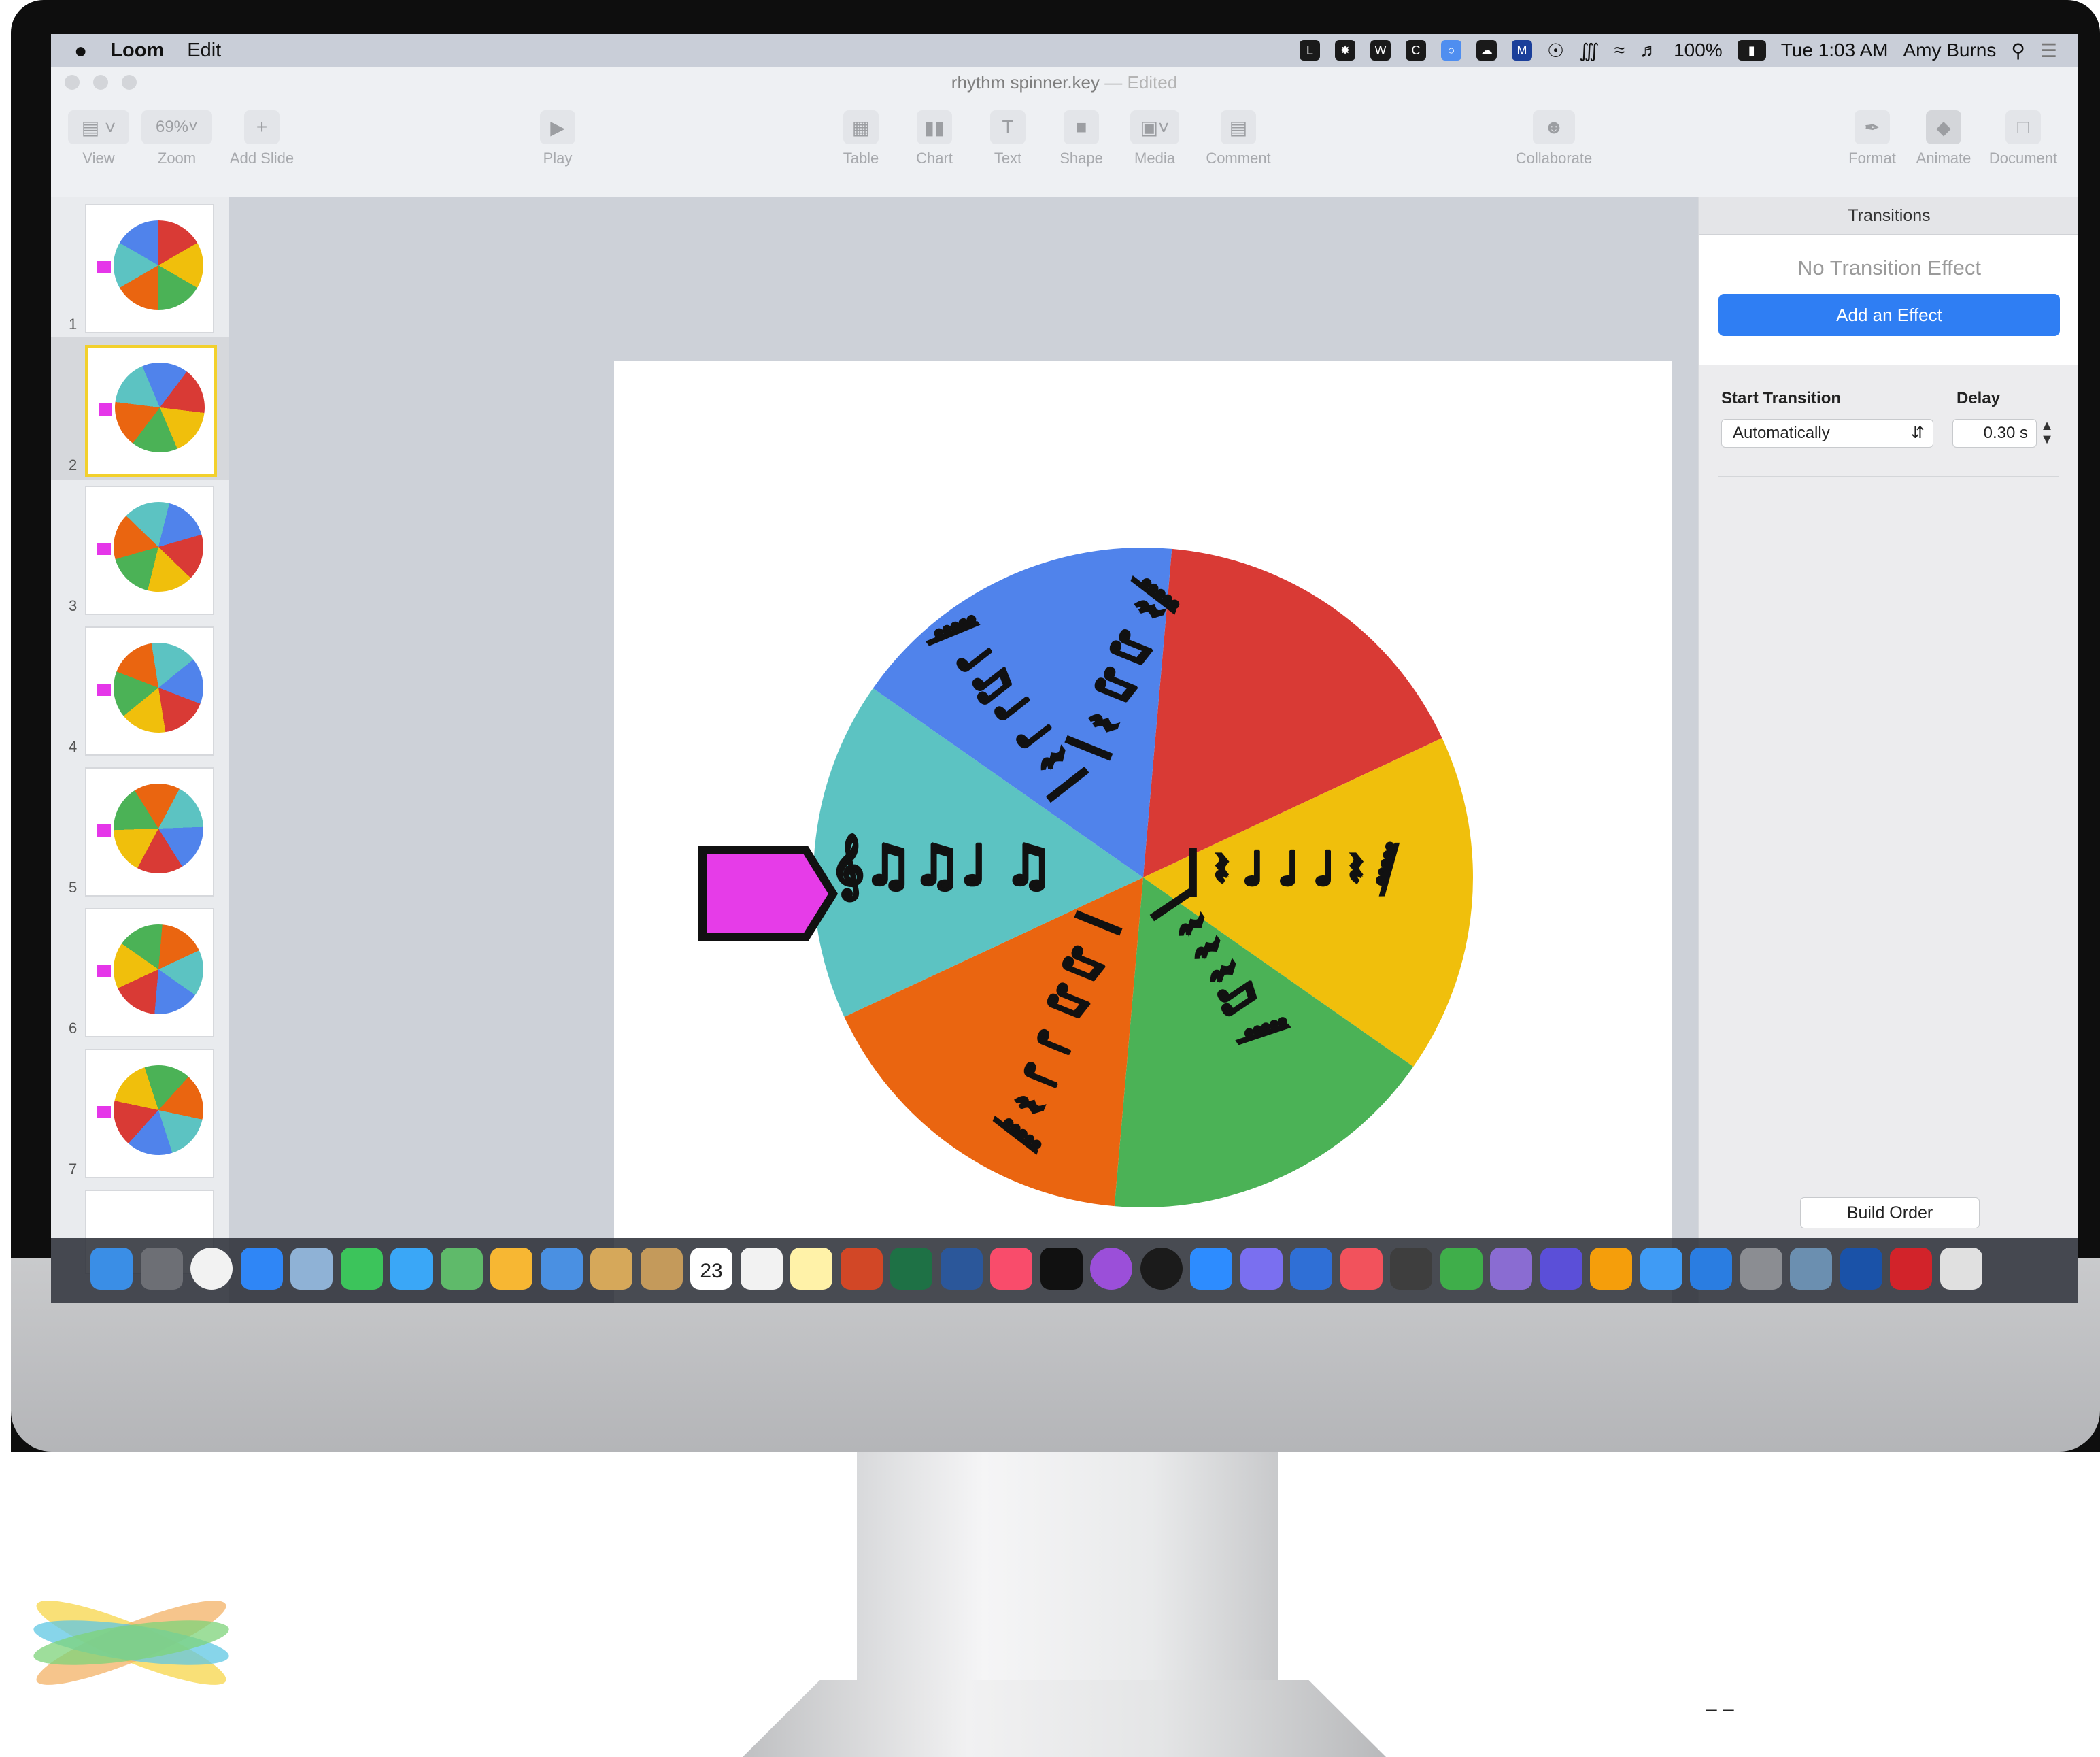  What do you see at coordinates (1649, 50) in the screenshot?
I see `volume-icon: ♬` at bounding box center [1649, 50].